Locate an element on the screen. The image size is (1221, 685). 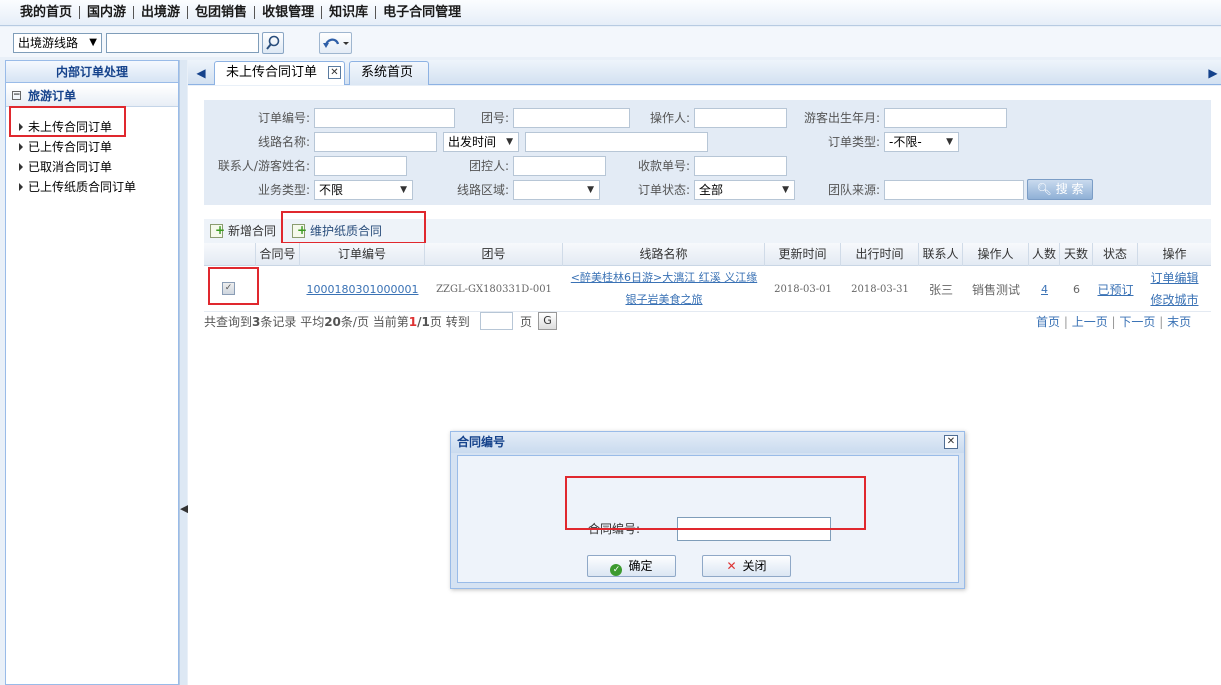
column-header-select is located at coordinates (230, 254).